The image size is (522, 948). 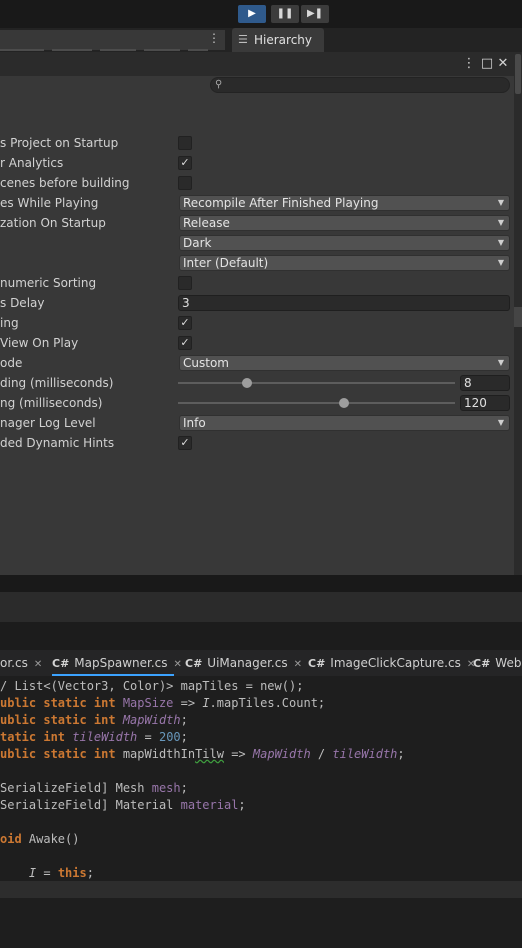 I want to click on setting-dropdown: Info ▼, so click(x=344, y=423).